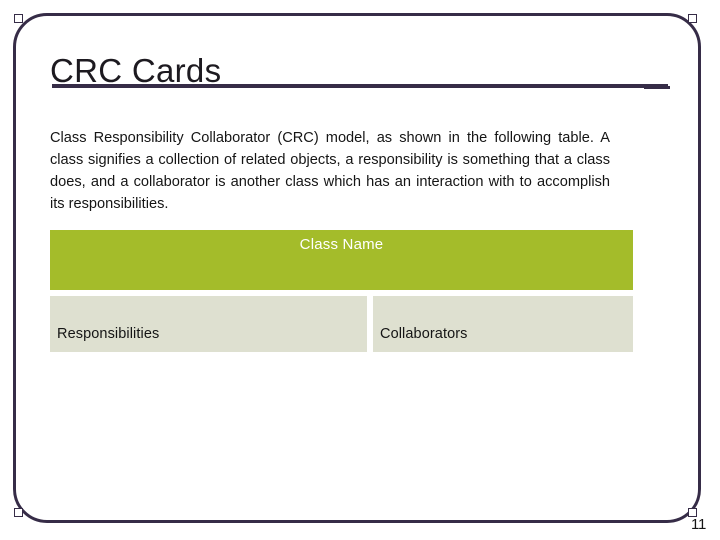 The image size is (720, 540). Describe the element at coordinates (657, 87) in the screenshot. I see `title-divider-rule-tail` at that location.